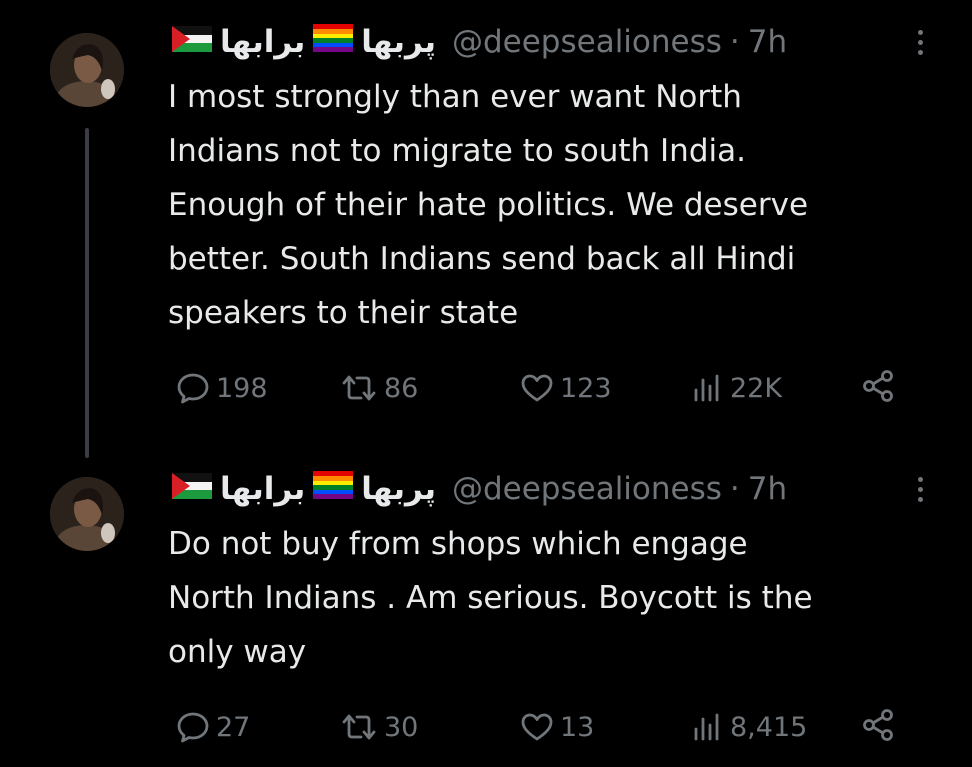 The height and width of the screenshot is (767, 972). What do you see at coordinates (458, 544) in the screenshot?
I see `tweet-text-line: Do not buy from shops which engage` at bounding box center [458, 544].